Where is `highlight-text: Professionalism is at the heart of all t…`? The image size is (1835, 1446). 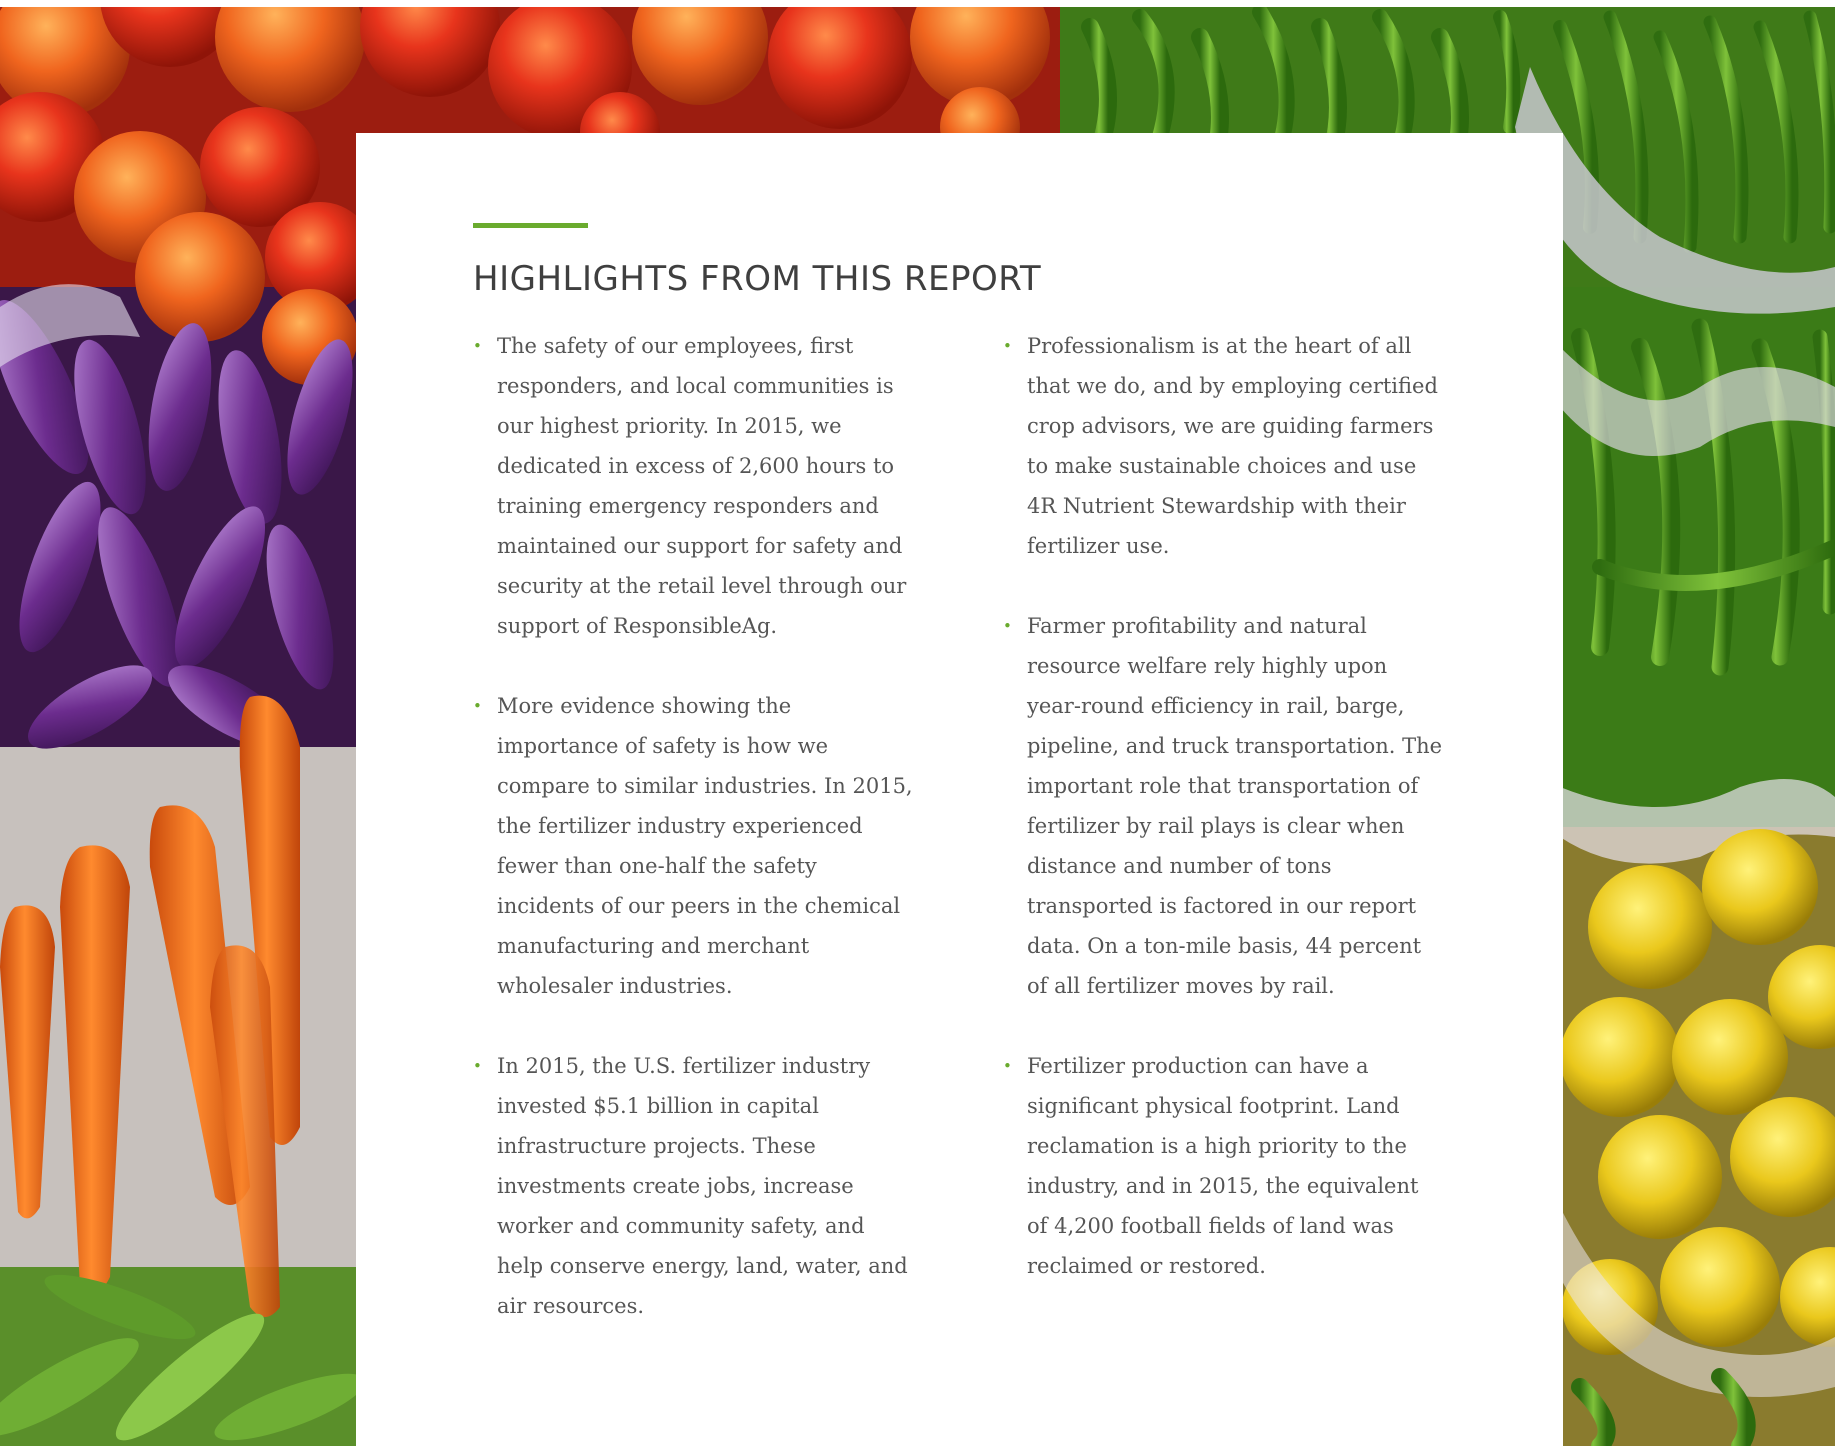
highlight-text: Professionalism is at the heart of all t… is located at coordinates (1232, 446).